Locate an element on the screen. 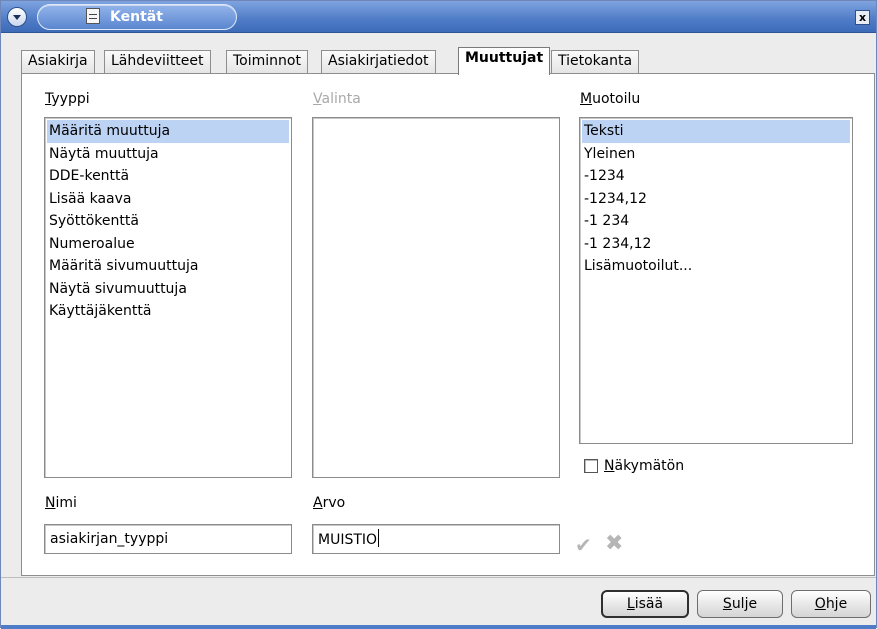 The width and height of the screenshot is (877, 629). tab-muuttujat: Muuttujat is located at coordinates (504, 61).